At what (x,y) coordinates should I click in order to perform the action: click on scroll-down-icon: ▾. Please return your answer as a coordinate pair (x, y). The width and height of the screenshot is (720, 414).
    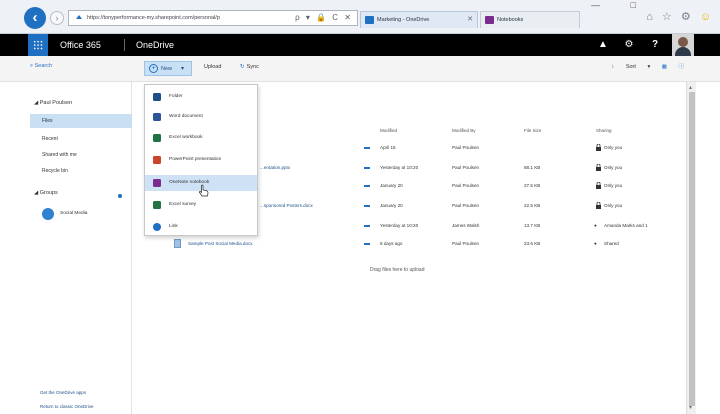
    Looking at the image, I should click on (690, 407).